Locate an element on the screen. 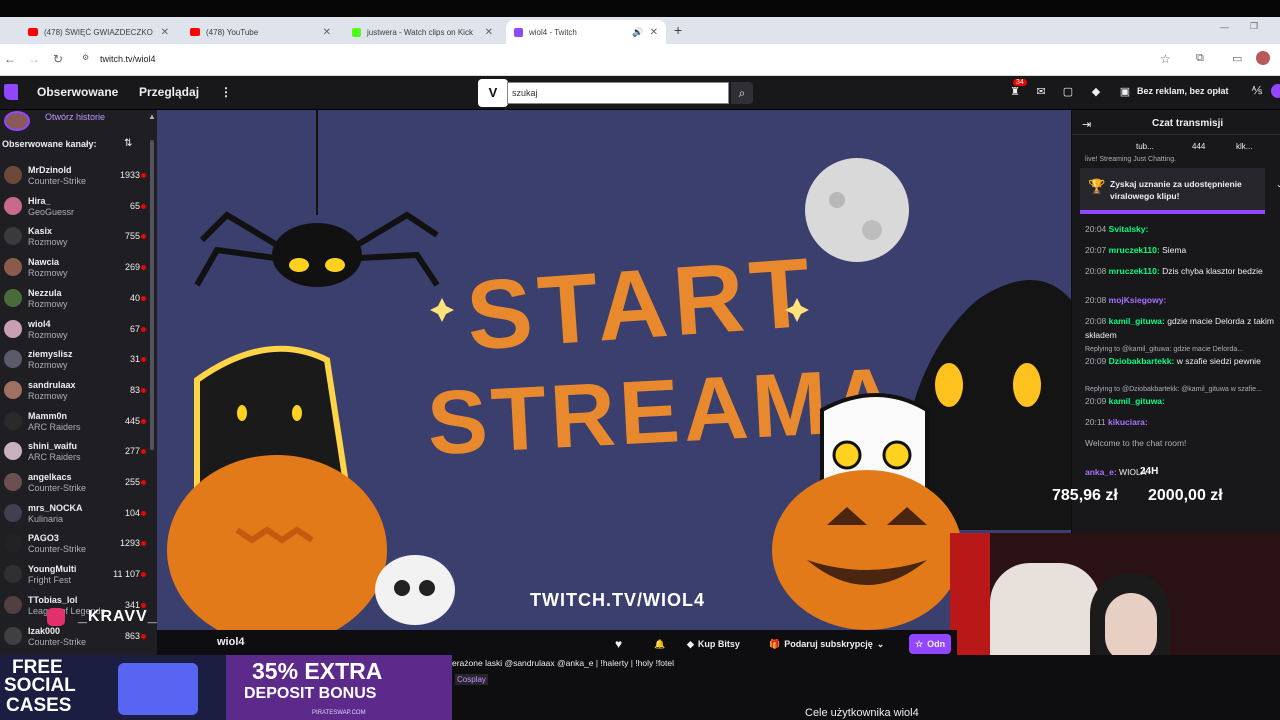 The height and width of the screenshot is (720, 1280). counter-label: 24H is located at coordinates (1149, 471).